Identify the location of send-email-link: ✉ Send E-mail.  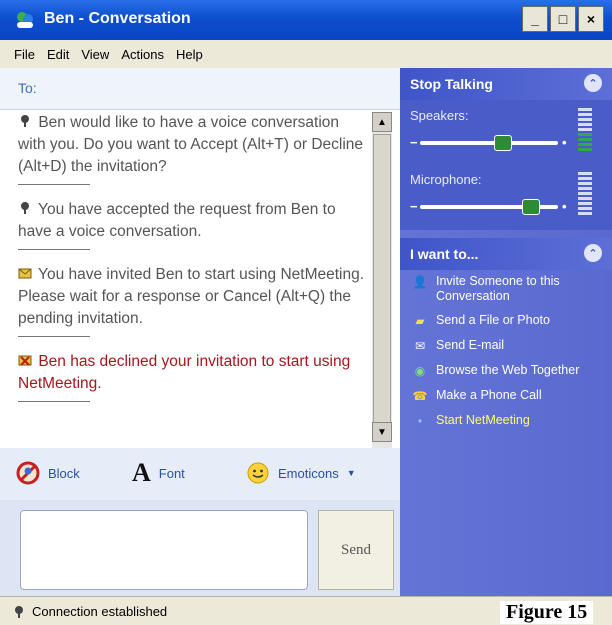
(510, 346).